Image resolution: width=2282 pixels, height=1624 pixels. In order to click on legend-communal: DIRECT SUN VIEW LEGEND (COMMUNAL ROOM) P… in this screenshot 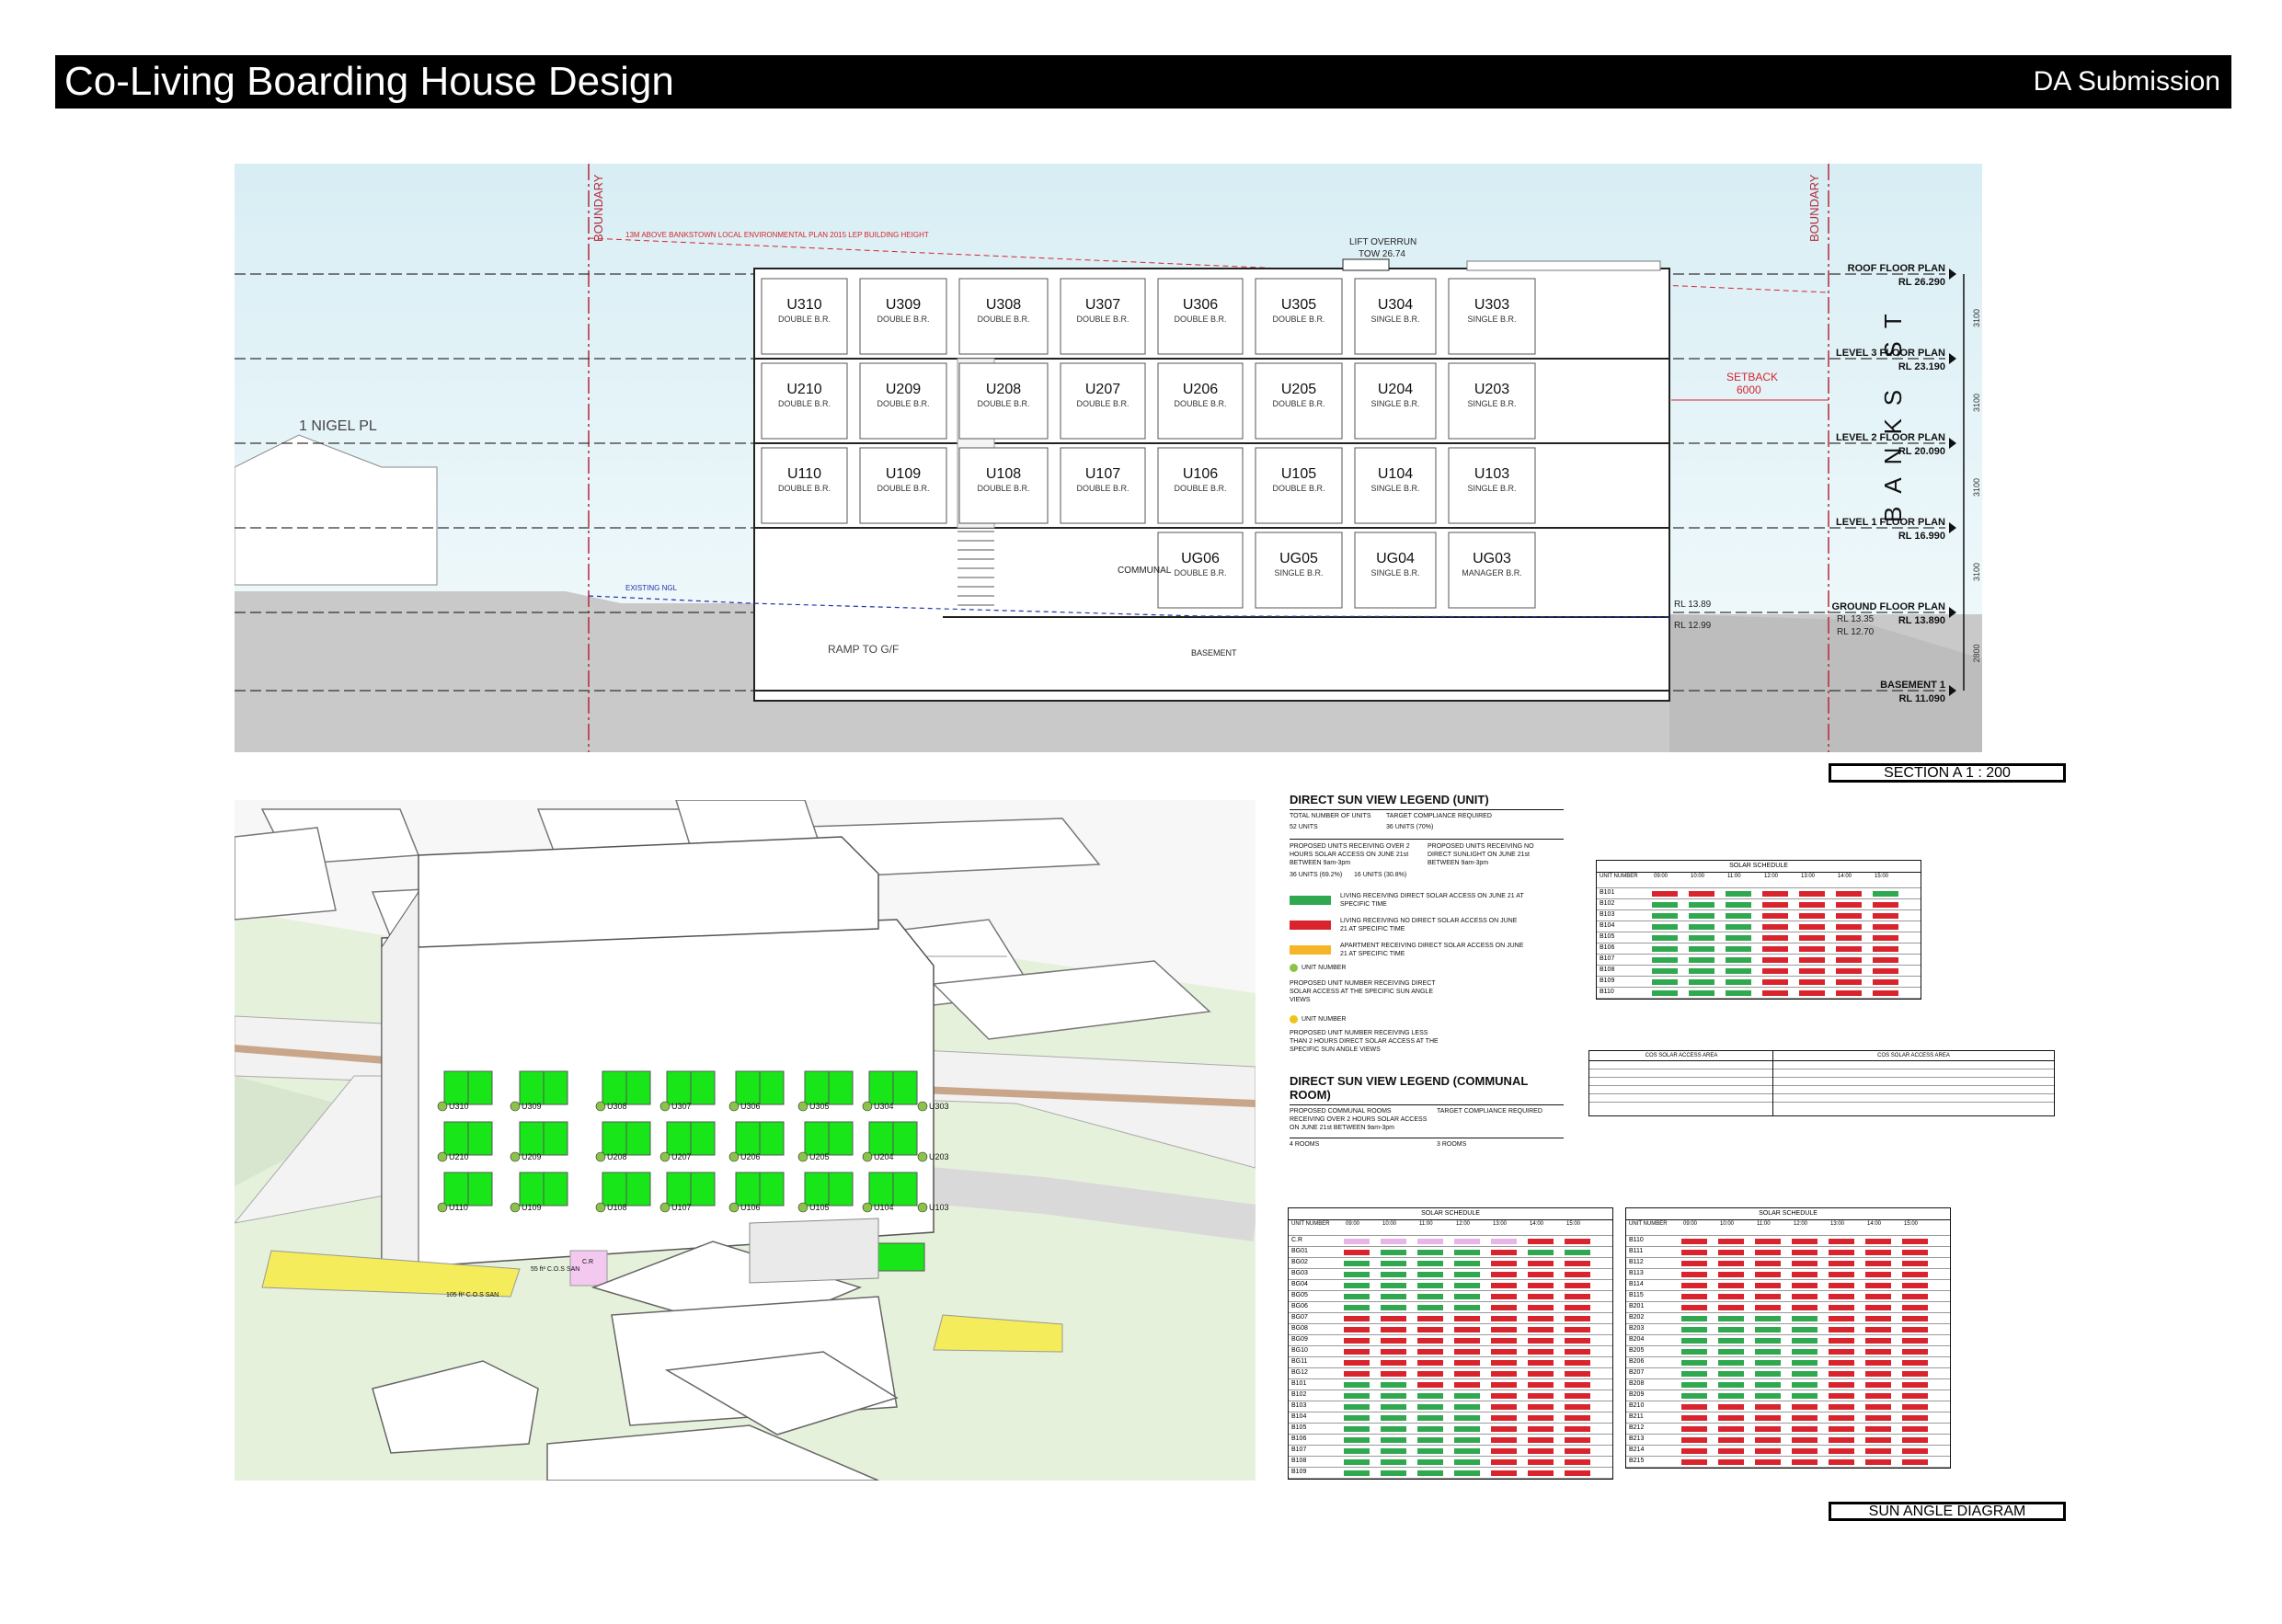, I will do `click(1428, 1112)`.